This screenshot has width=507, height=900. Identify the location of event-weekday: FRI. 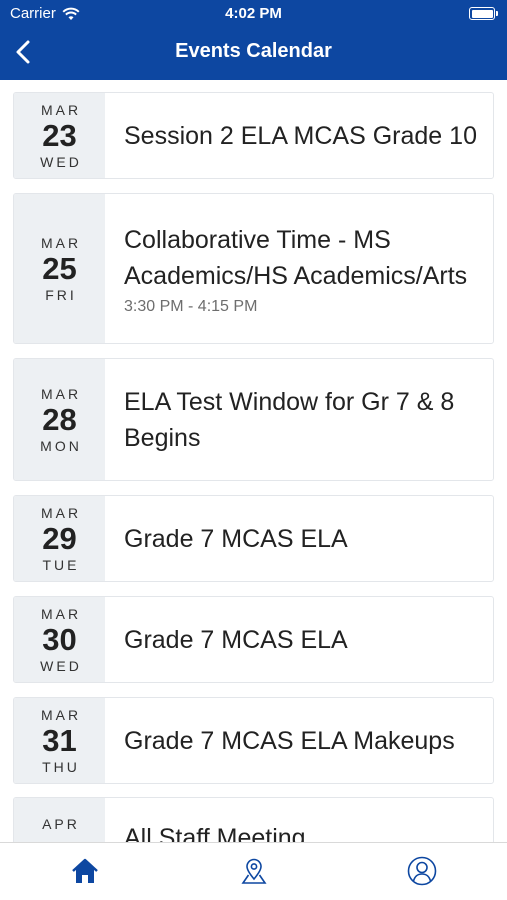
(61, 294).